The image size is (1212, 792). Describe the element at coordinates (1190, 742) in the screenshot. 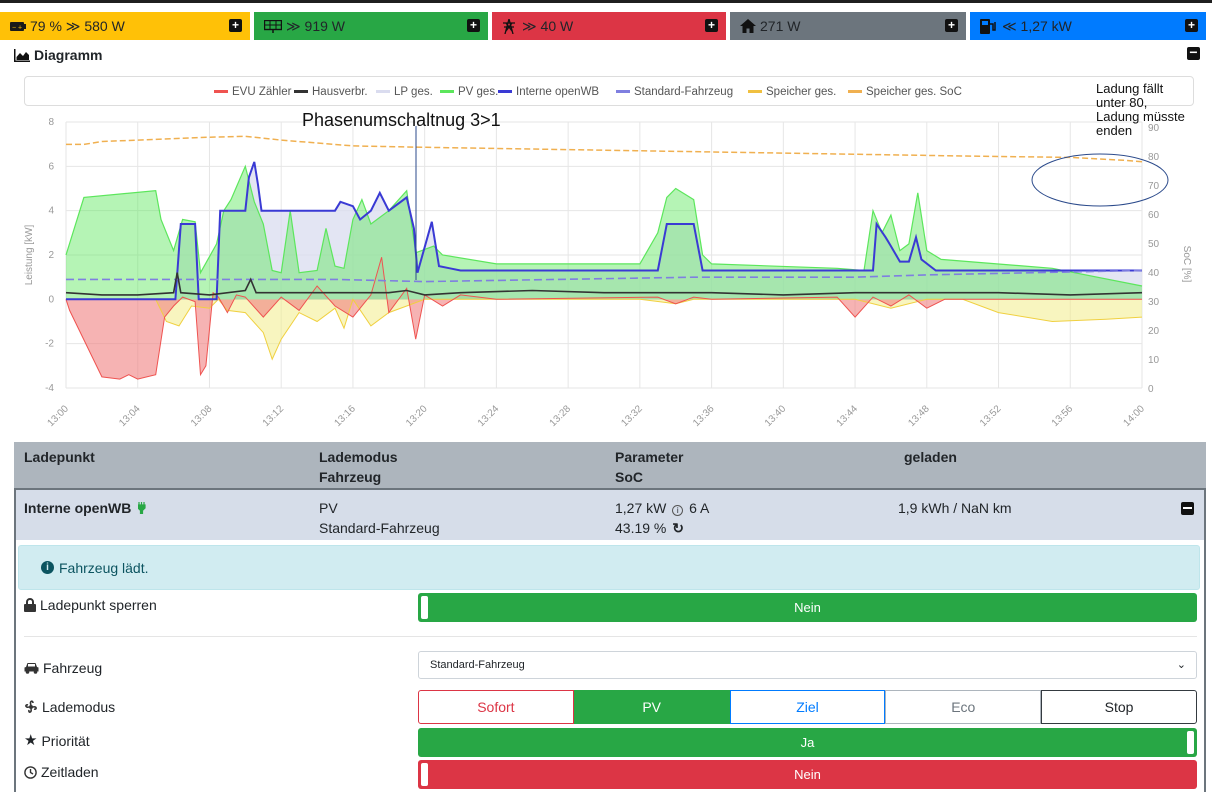

I see `priority-toggle-knob` at that location.